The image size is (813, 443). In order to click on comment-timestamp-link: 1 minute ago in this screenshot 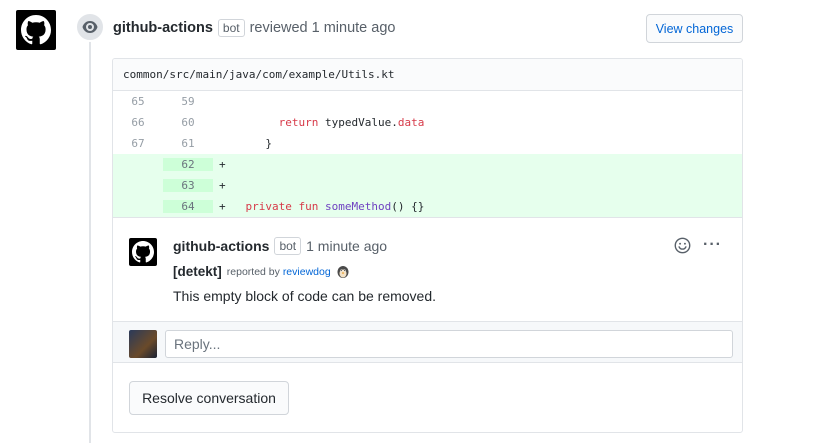, I will do `click(346, 246)`.